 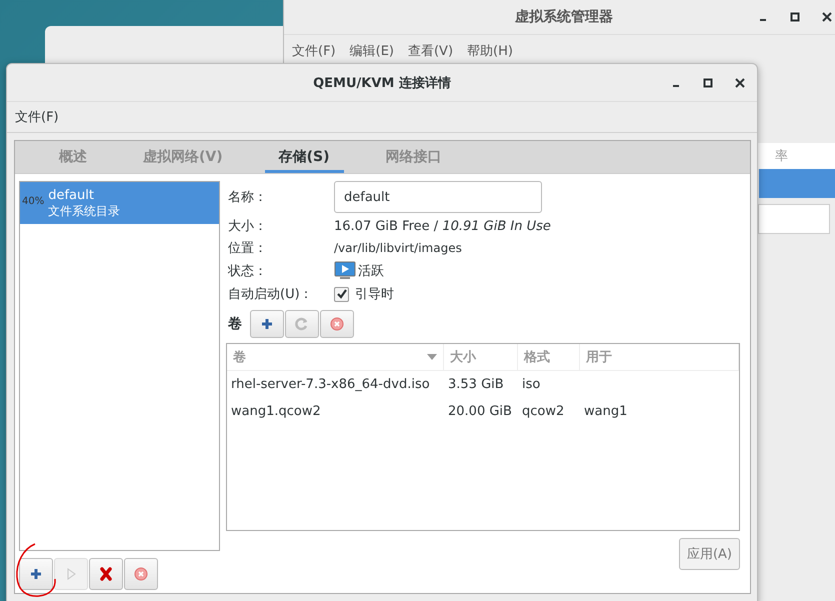 What do you see at coordinates (382, 83) in the screenshot?
I see `window-title: QEMU/KVM 连接详情` at bounding box center [382, 83].